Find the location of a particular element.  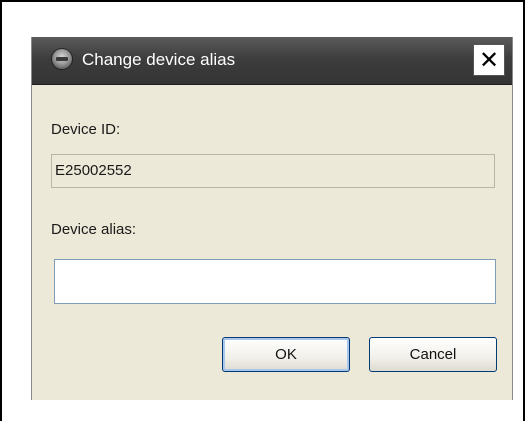

close-button: ✕ is located at coordinates (489, 60).